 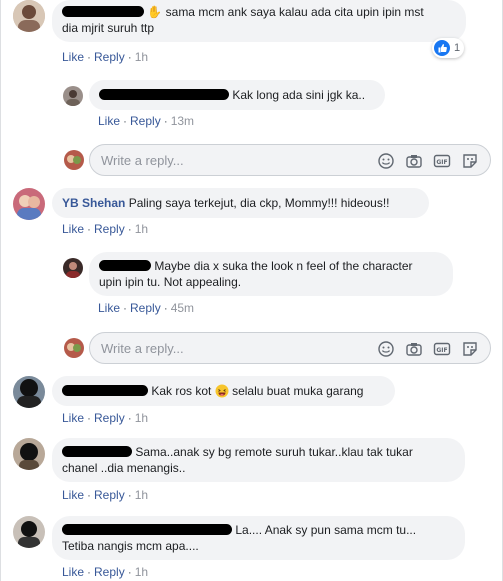 I want to click on comment-bubble: Kak long ada sini jgk ka.., so click(x=237, y=95).